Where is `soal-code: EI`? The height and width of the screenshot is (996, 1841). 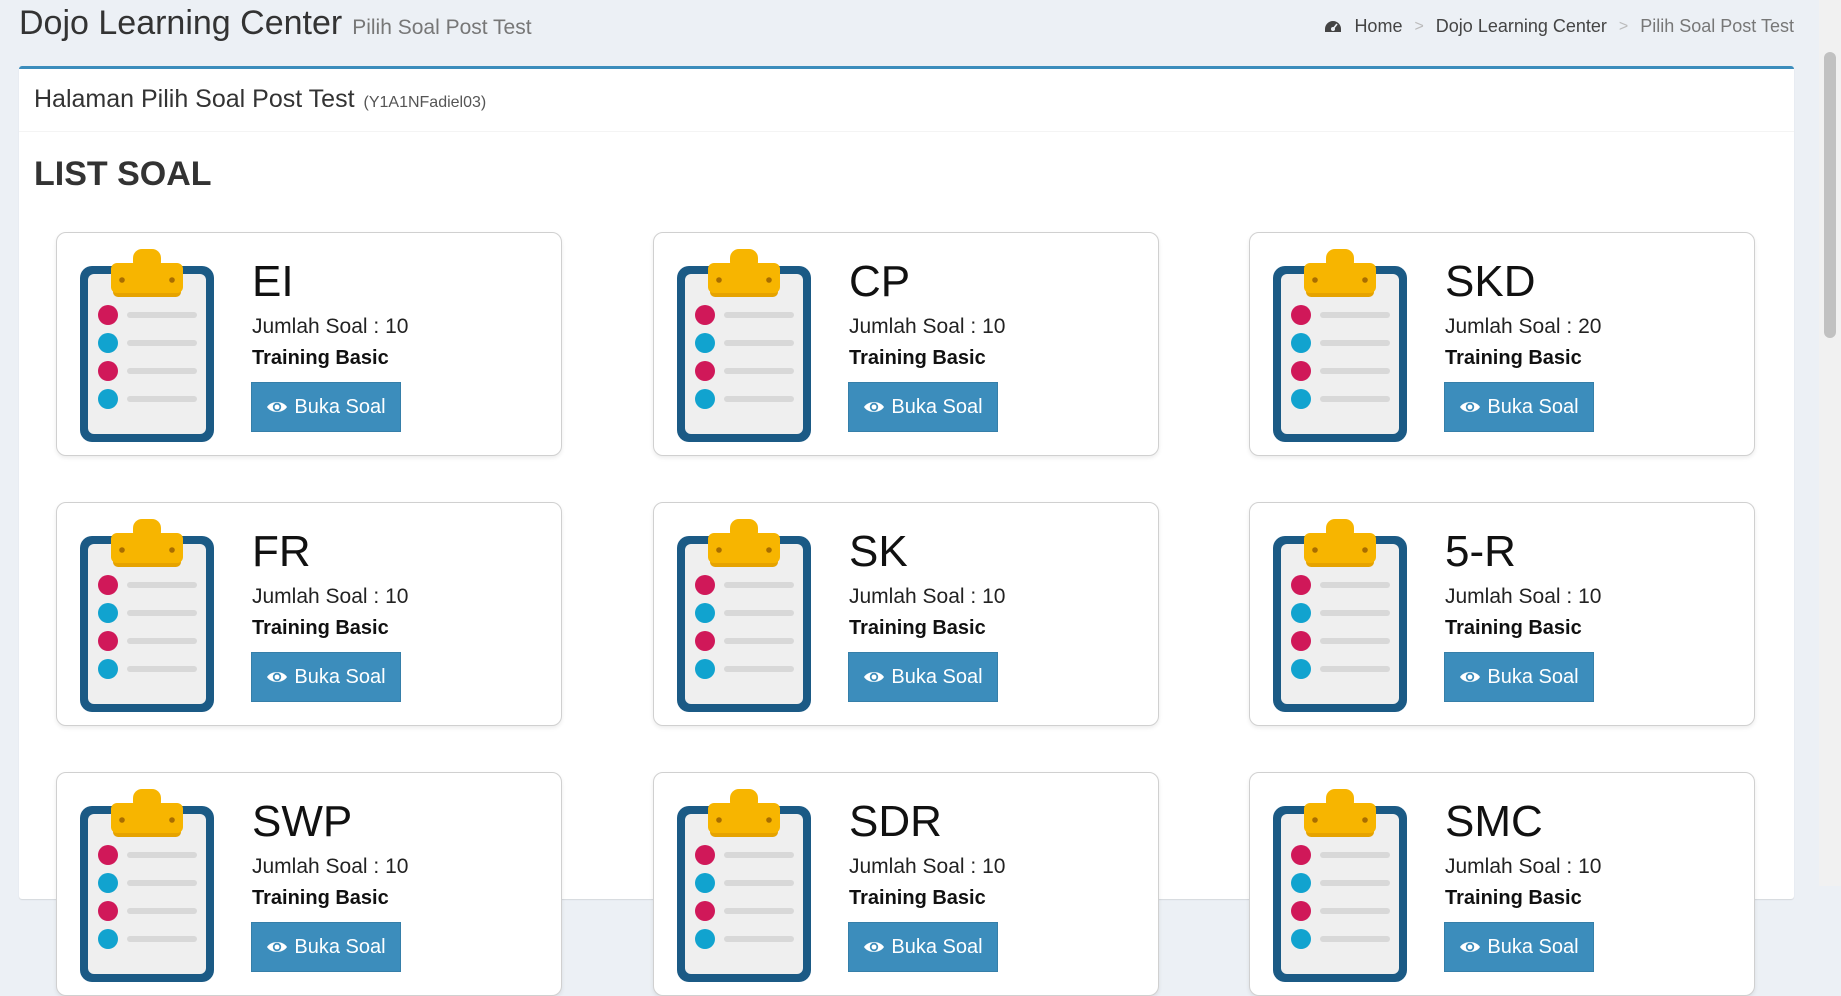 soal-code: EI is located at coordinates (273, 281).